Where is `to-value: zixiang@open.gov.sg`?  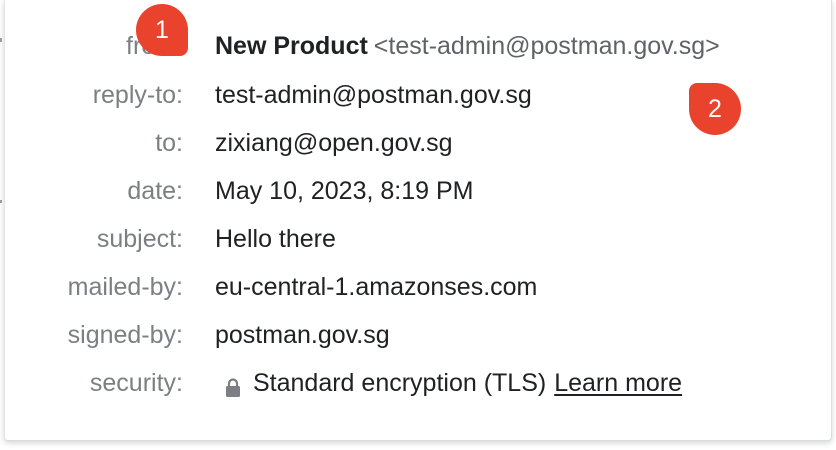 to-value: zixiang@open.gov.sg is located at coordinates (334, 143).